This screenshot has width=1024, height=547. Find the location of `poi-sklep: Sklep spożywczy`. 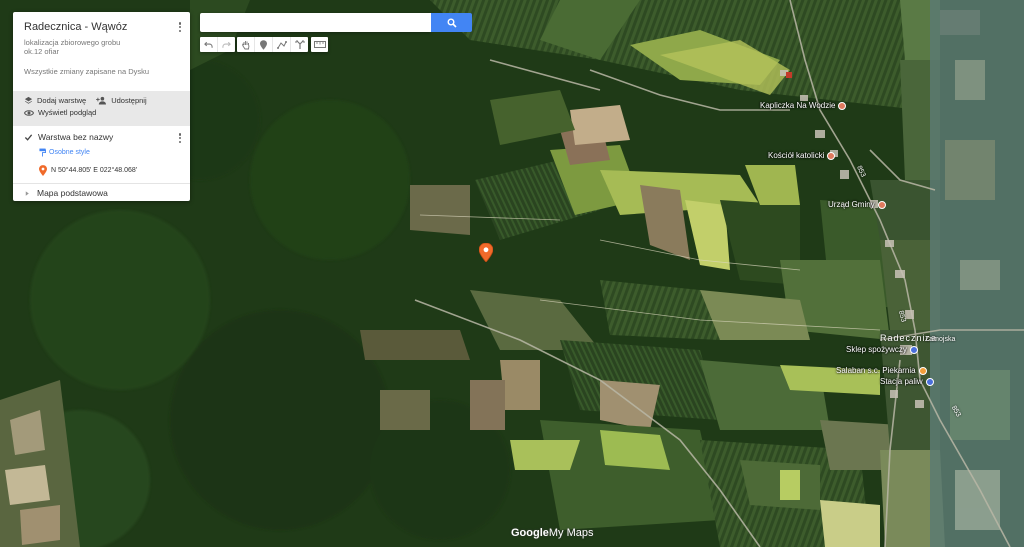

poi-sklep: Sklep spożywczy is located at coordinates (882, 349).